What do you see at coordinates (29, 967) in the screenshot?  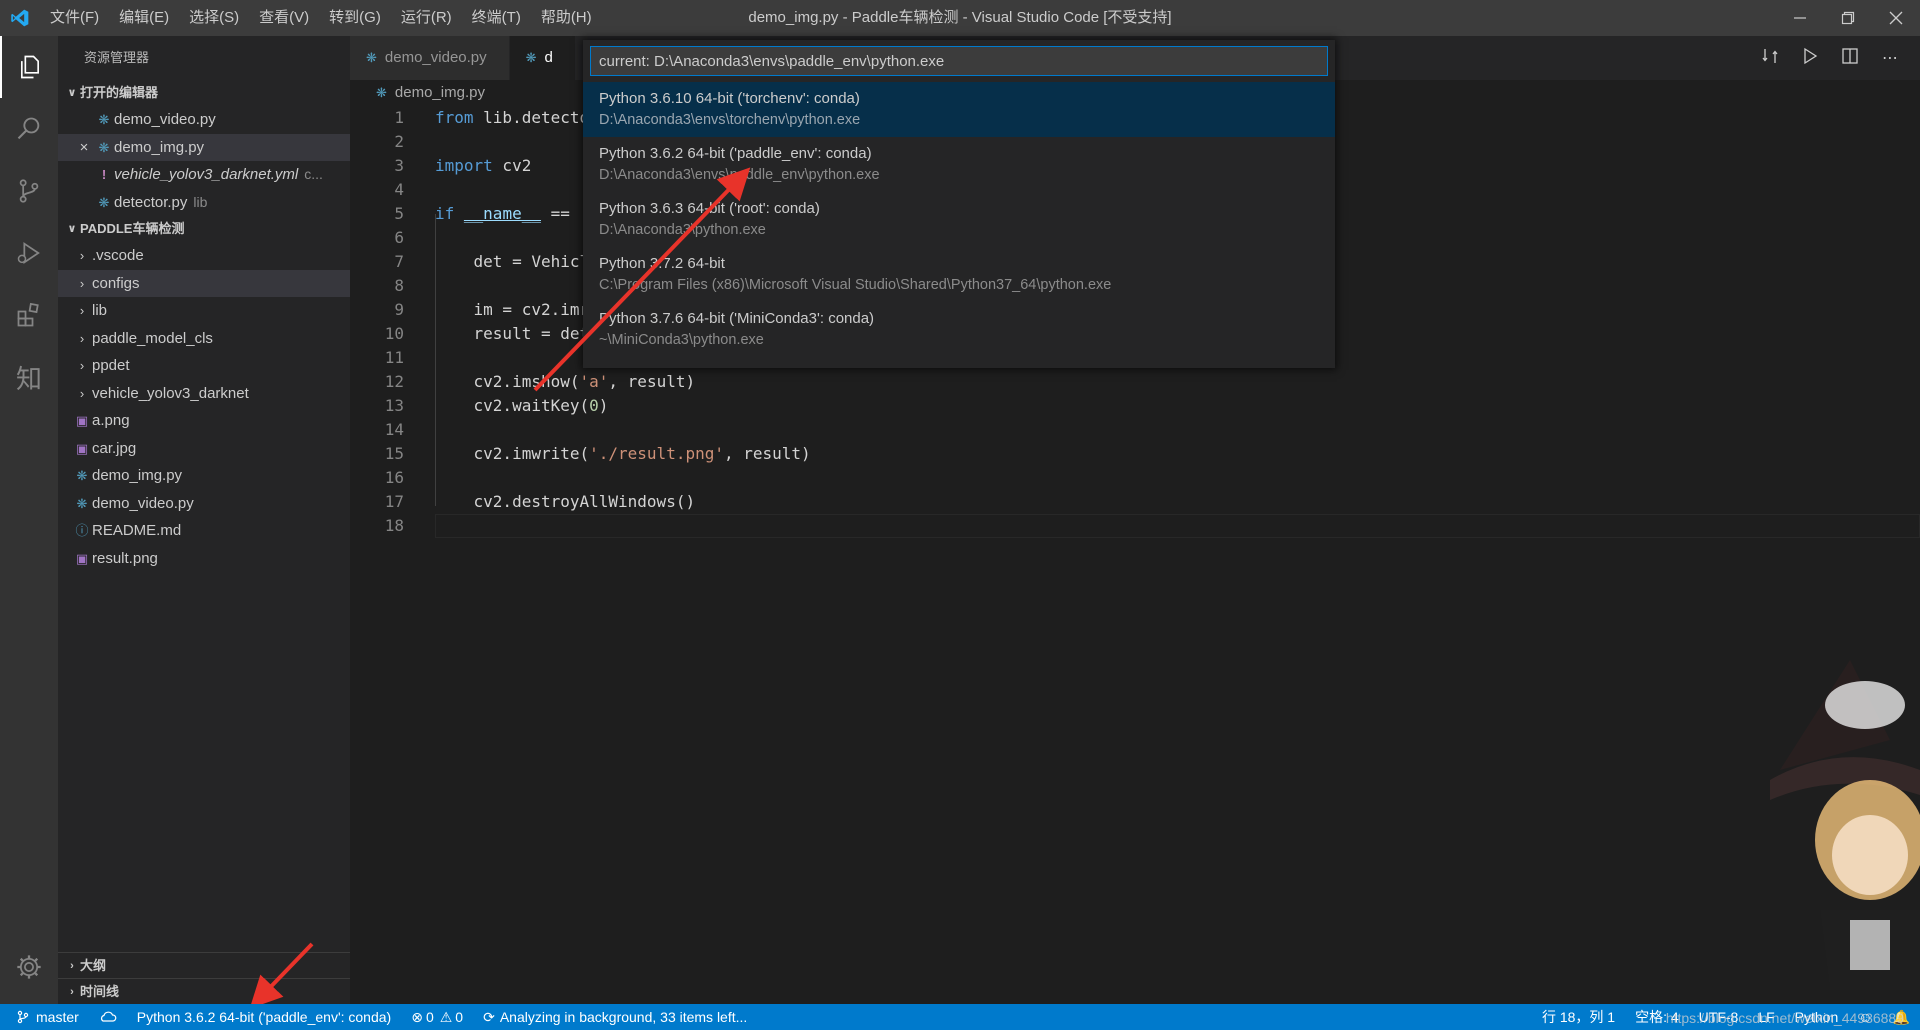 I see `manage-activity` at bounding box center [29, 967].